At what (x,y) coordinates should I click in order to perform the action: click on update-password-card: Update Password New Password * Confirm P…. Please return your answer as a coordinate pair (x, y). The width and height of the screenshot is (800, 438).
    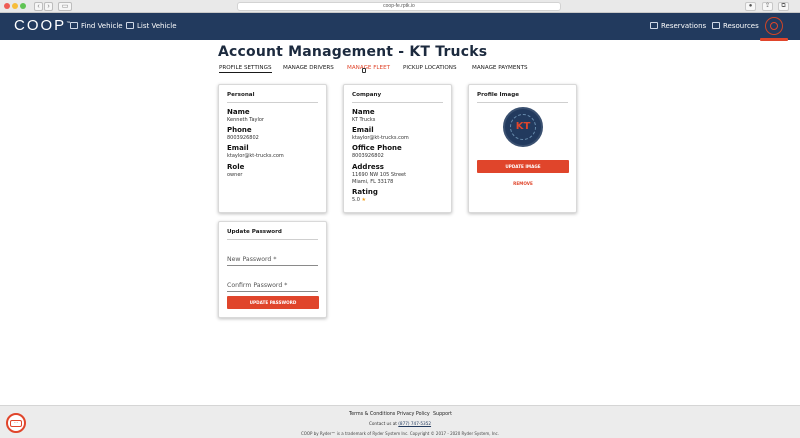
    Looking at the image, I should click on (272, 269).